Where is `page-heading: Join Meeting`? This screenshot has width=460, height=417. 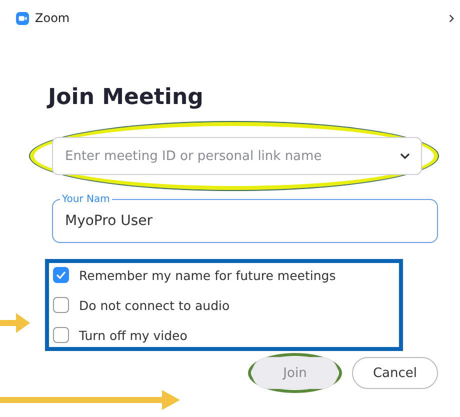 page-heading: Join Meeting is located at coordinates (126, 98).